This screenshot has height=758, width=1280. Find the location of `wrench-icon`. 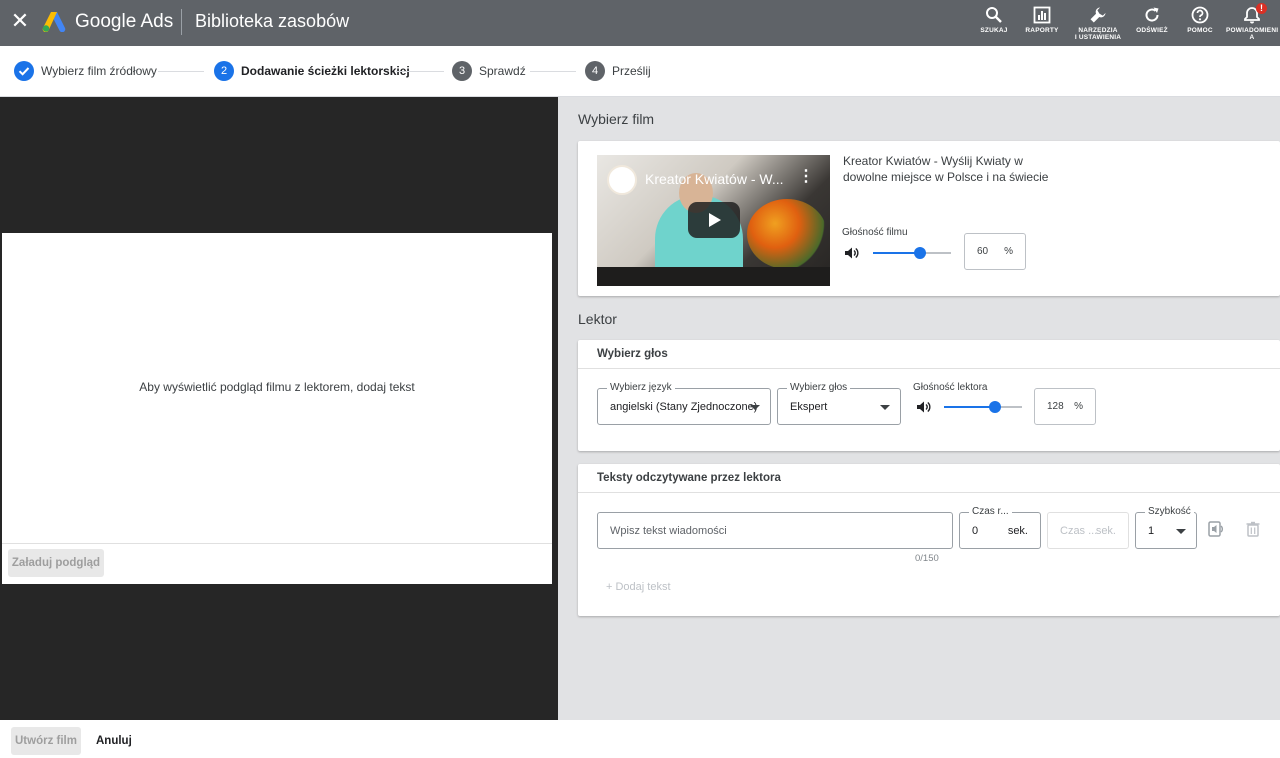

wrench-icon is located at coordinates (1098, 15).